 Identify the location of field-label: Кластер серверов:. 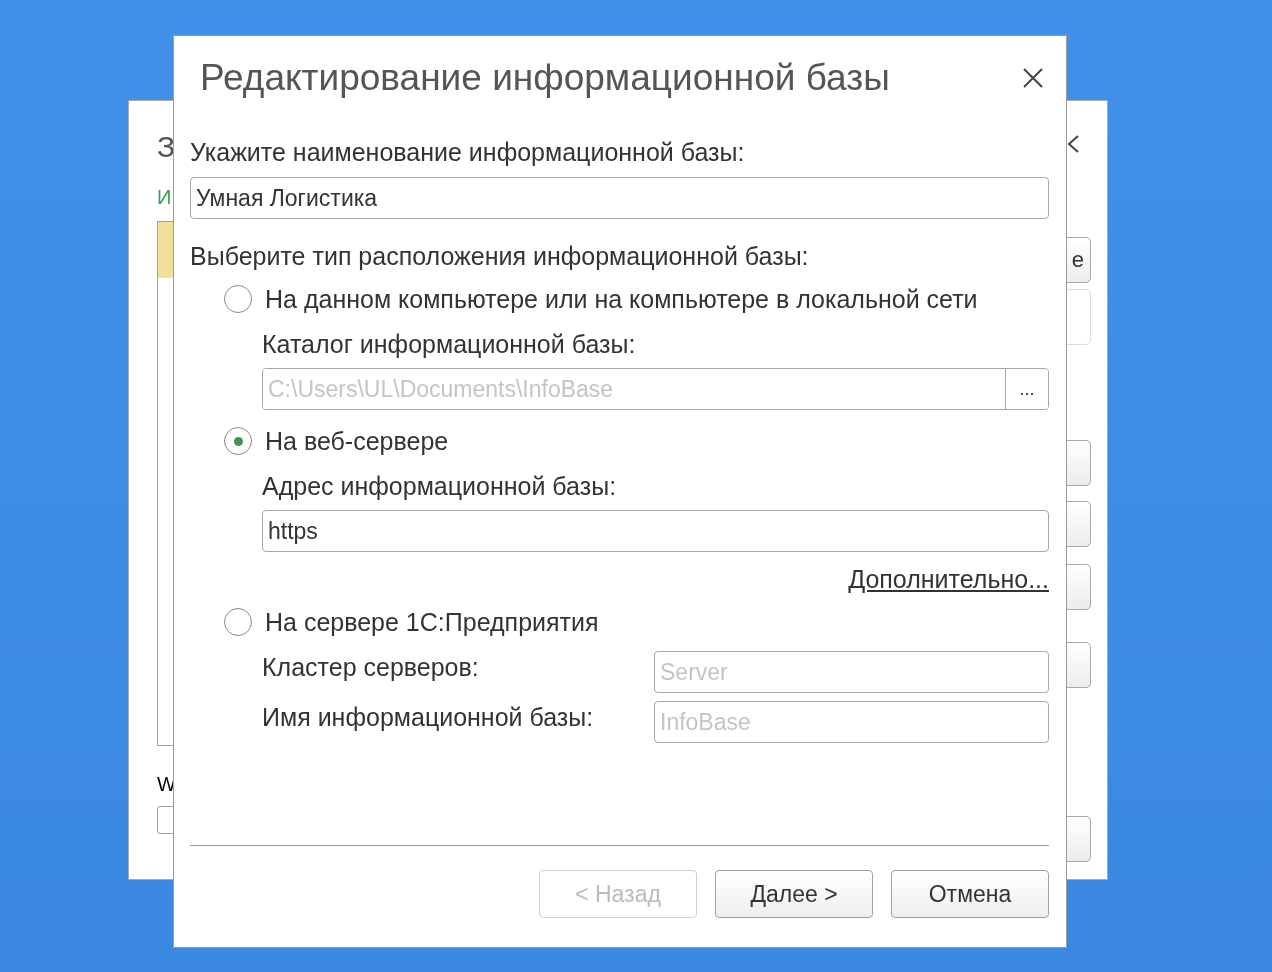
(370, 667).